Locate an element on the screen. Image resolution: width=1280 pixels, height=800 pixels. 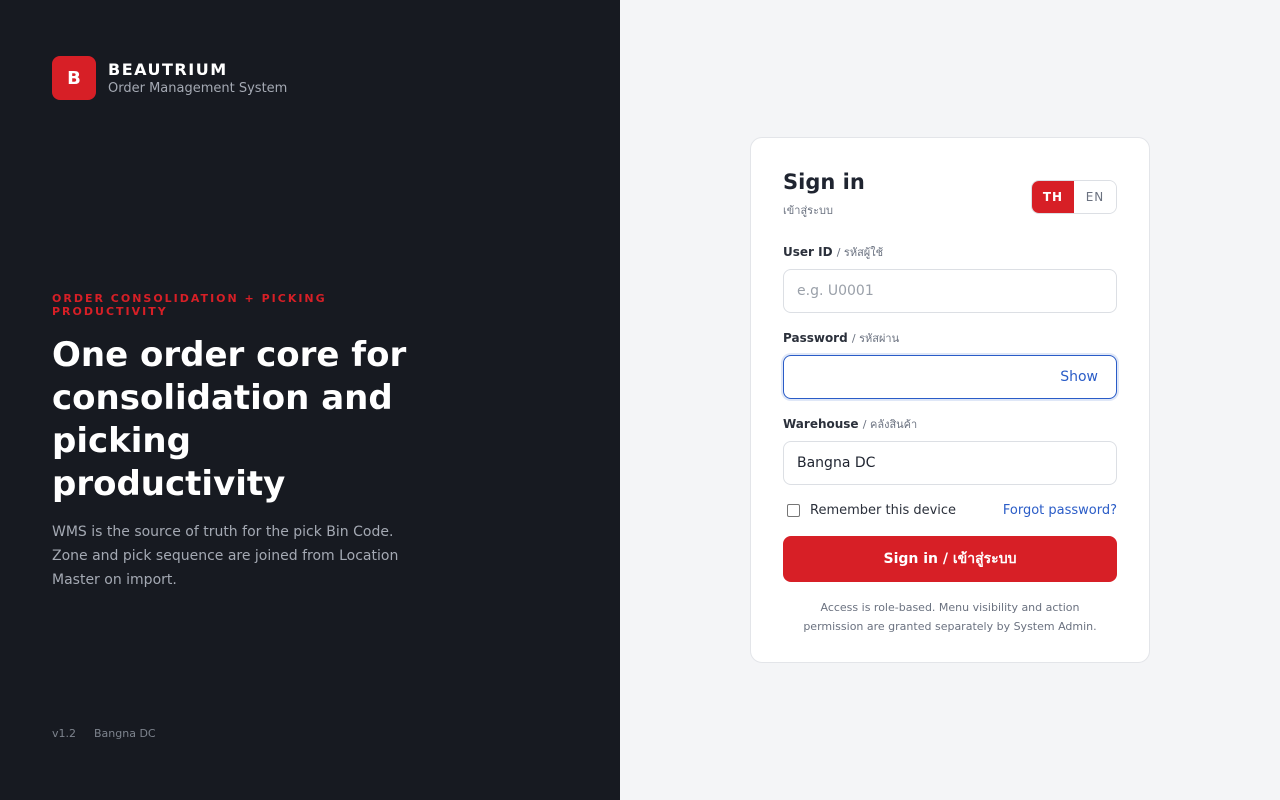
password-label-en: Password is located at coordinates (815, 338).